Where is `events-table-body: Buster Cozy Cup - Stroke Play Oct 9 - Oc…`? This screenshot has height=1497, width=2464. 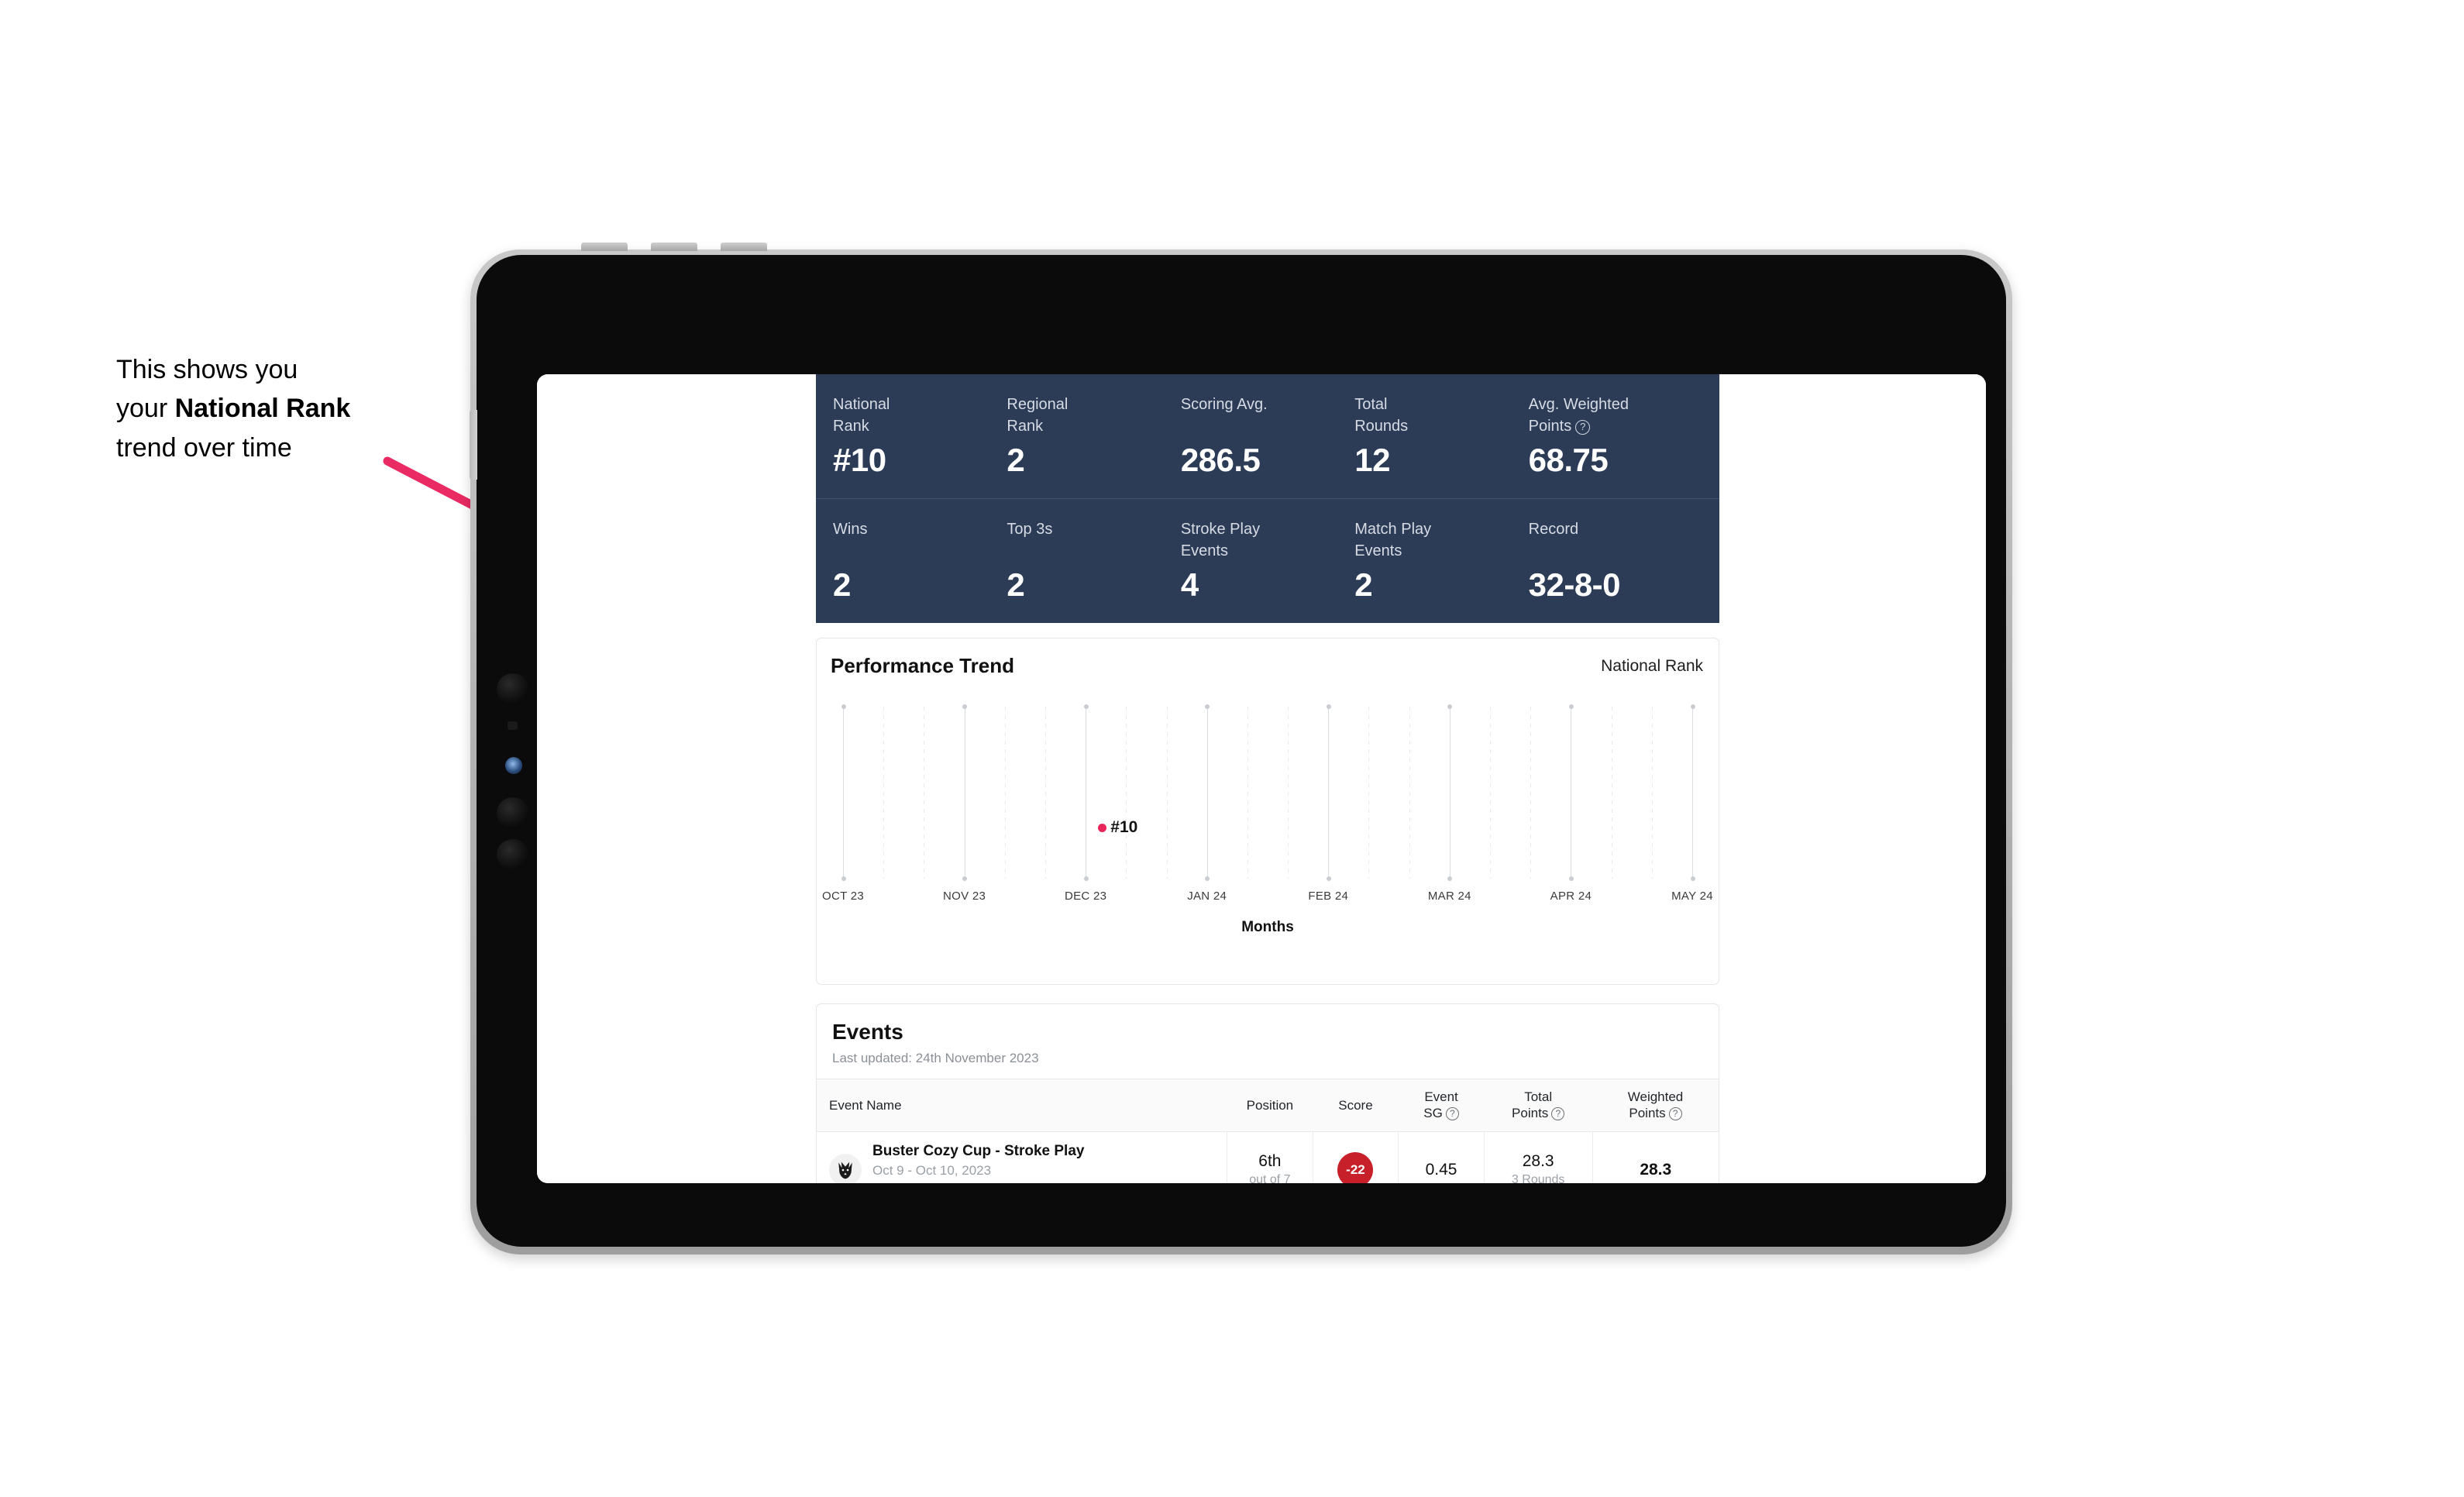
events-table-body: Buster Cozy Cup - Stroke Play Oct 9 - Oc… is located at coordinates (1268, 1157).